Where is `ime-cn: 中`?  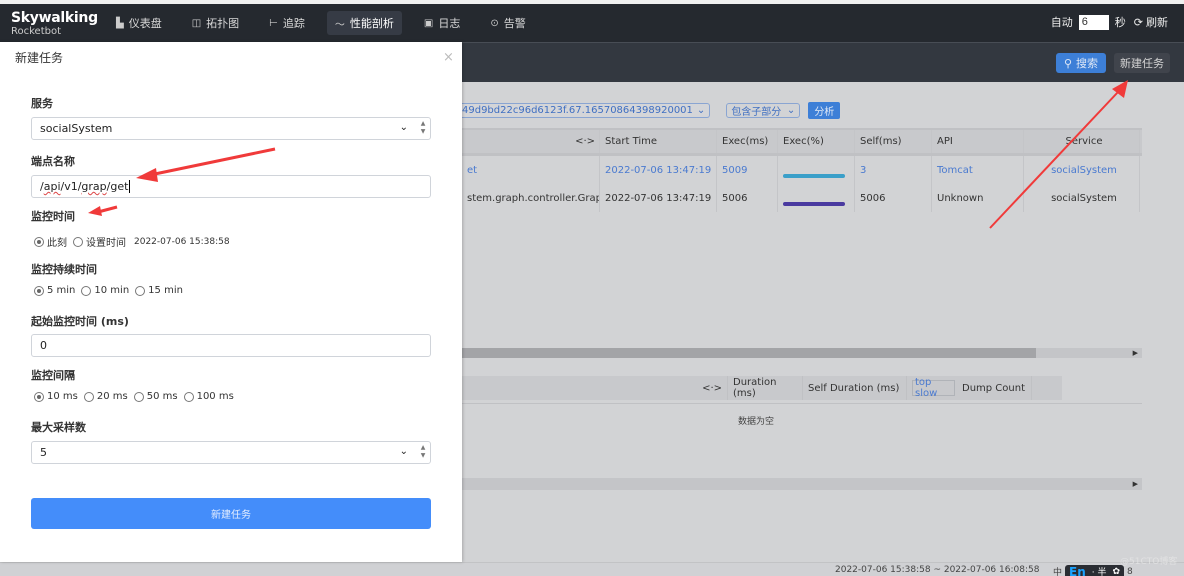
ime-cn: 中 is located at coordinates (1058, 572).